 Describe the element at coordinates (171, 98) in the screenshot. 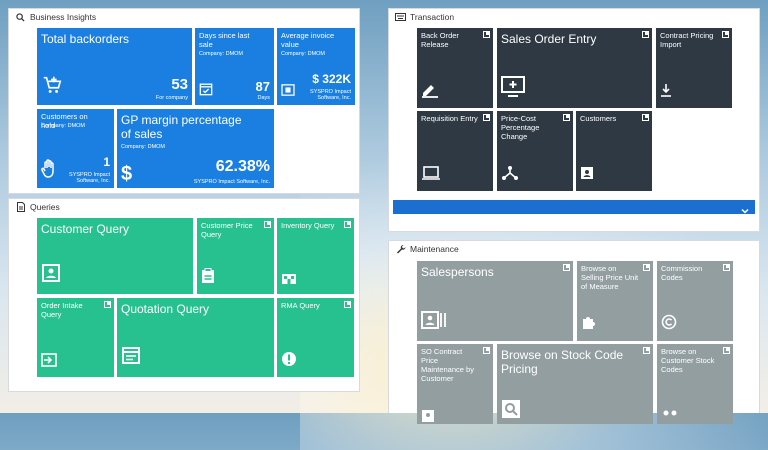

I see `tile-caption: For company` at that location.